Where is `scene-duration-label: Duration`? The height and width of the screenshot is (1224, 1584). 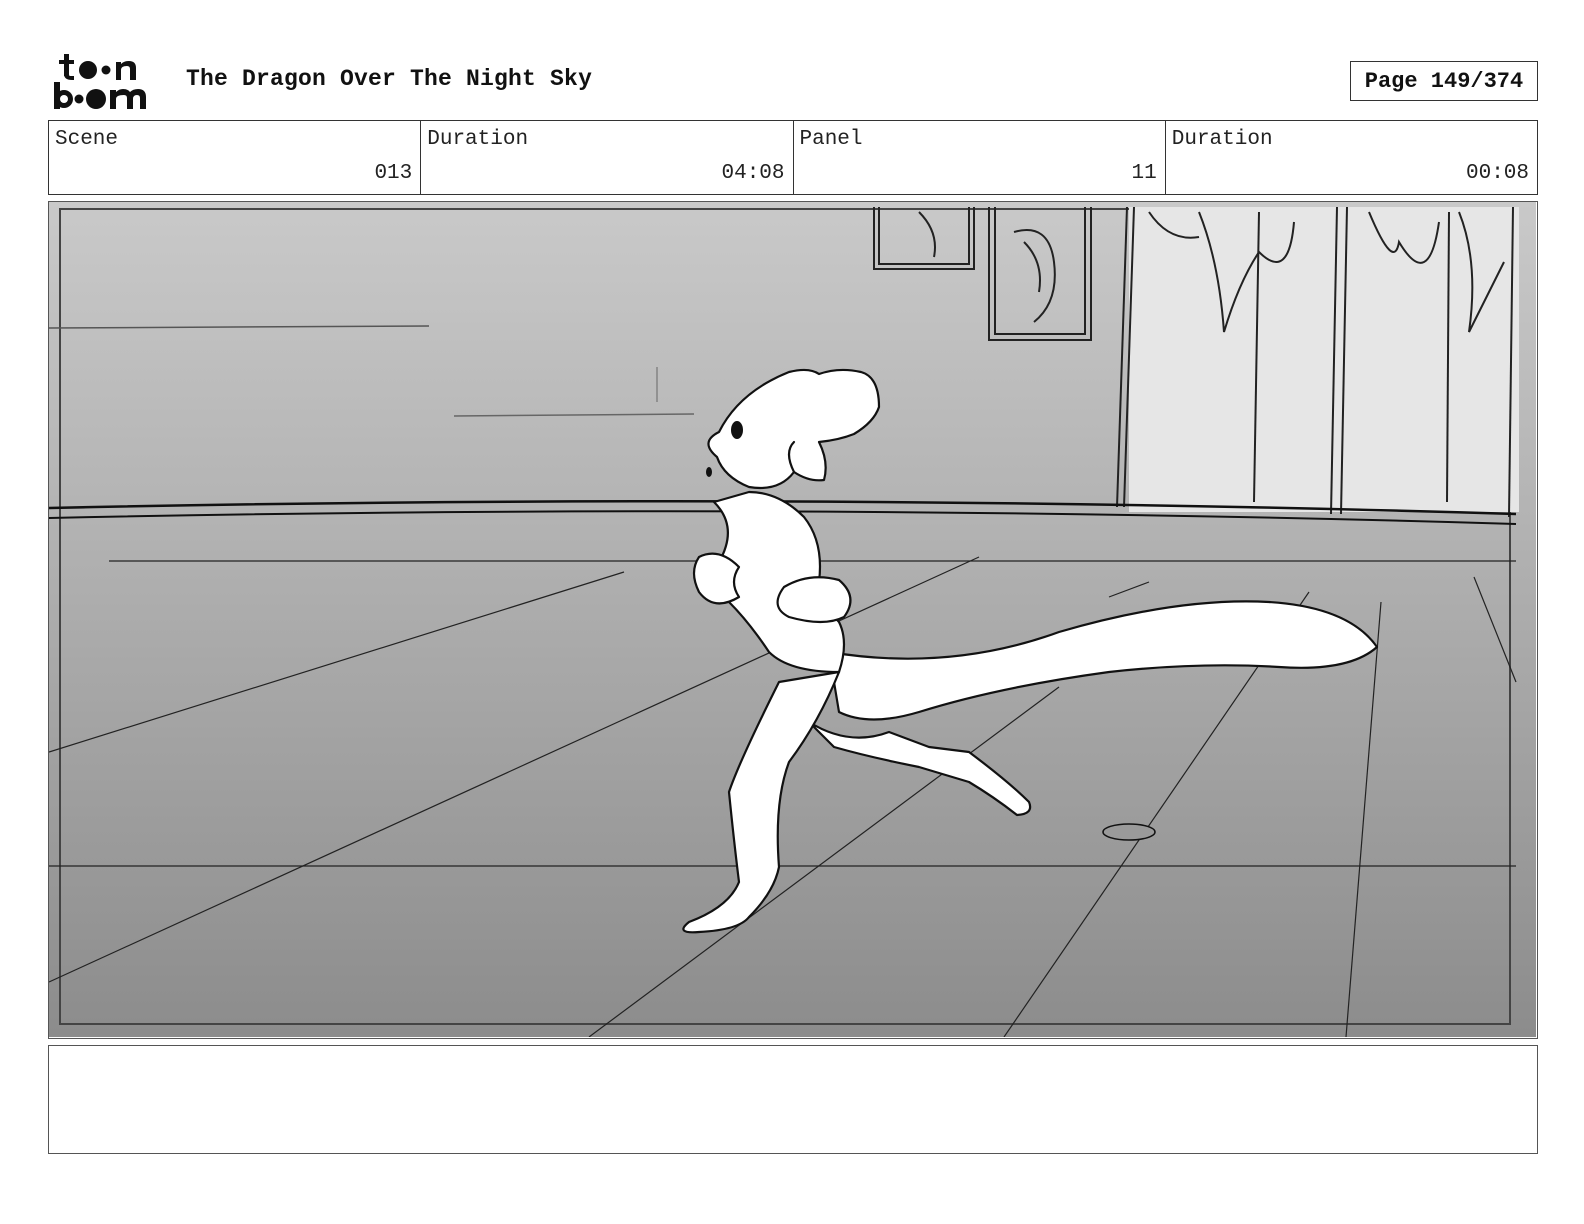 scene-duration-label: Duration is located at coordinates (478, 139).